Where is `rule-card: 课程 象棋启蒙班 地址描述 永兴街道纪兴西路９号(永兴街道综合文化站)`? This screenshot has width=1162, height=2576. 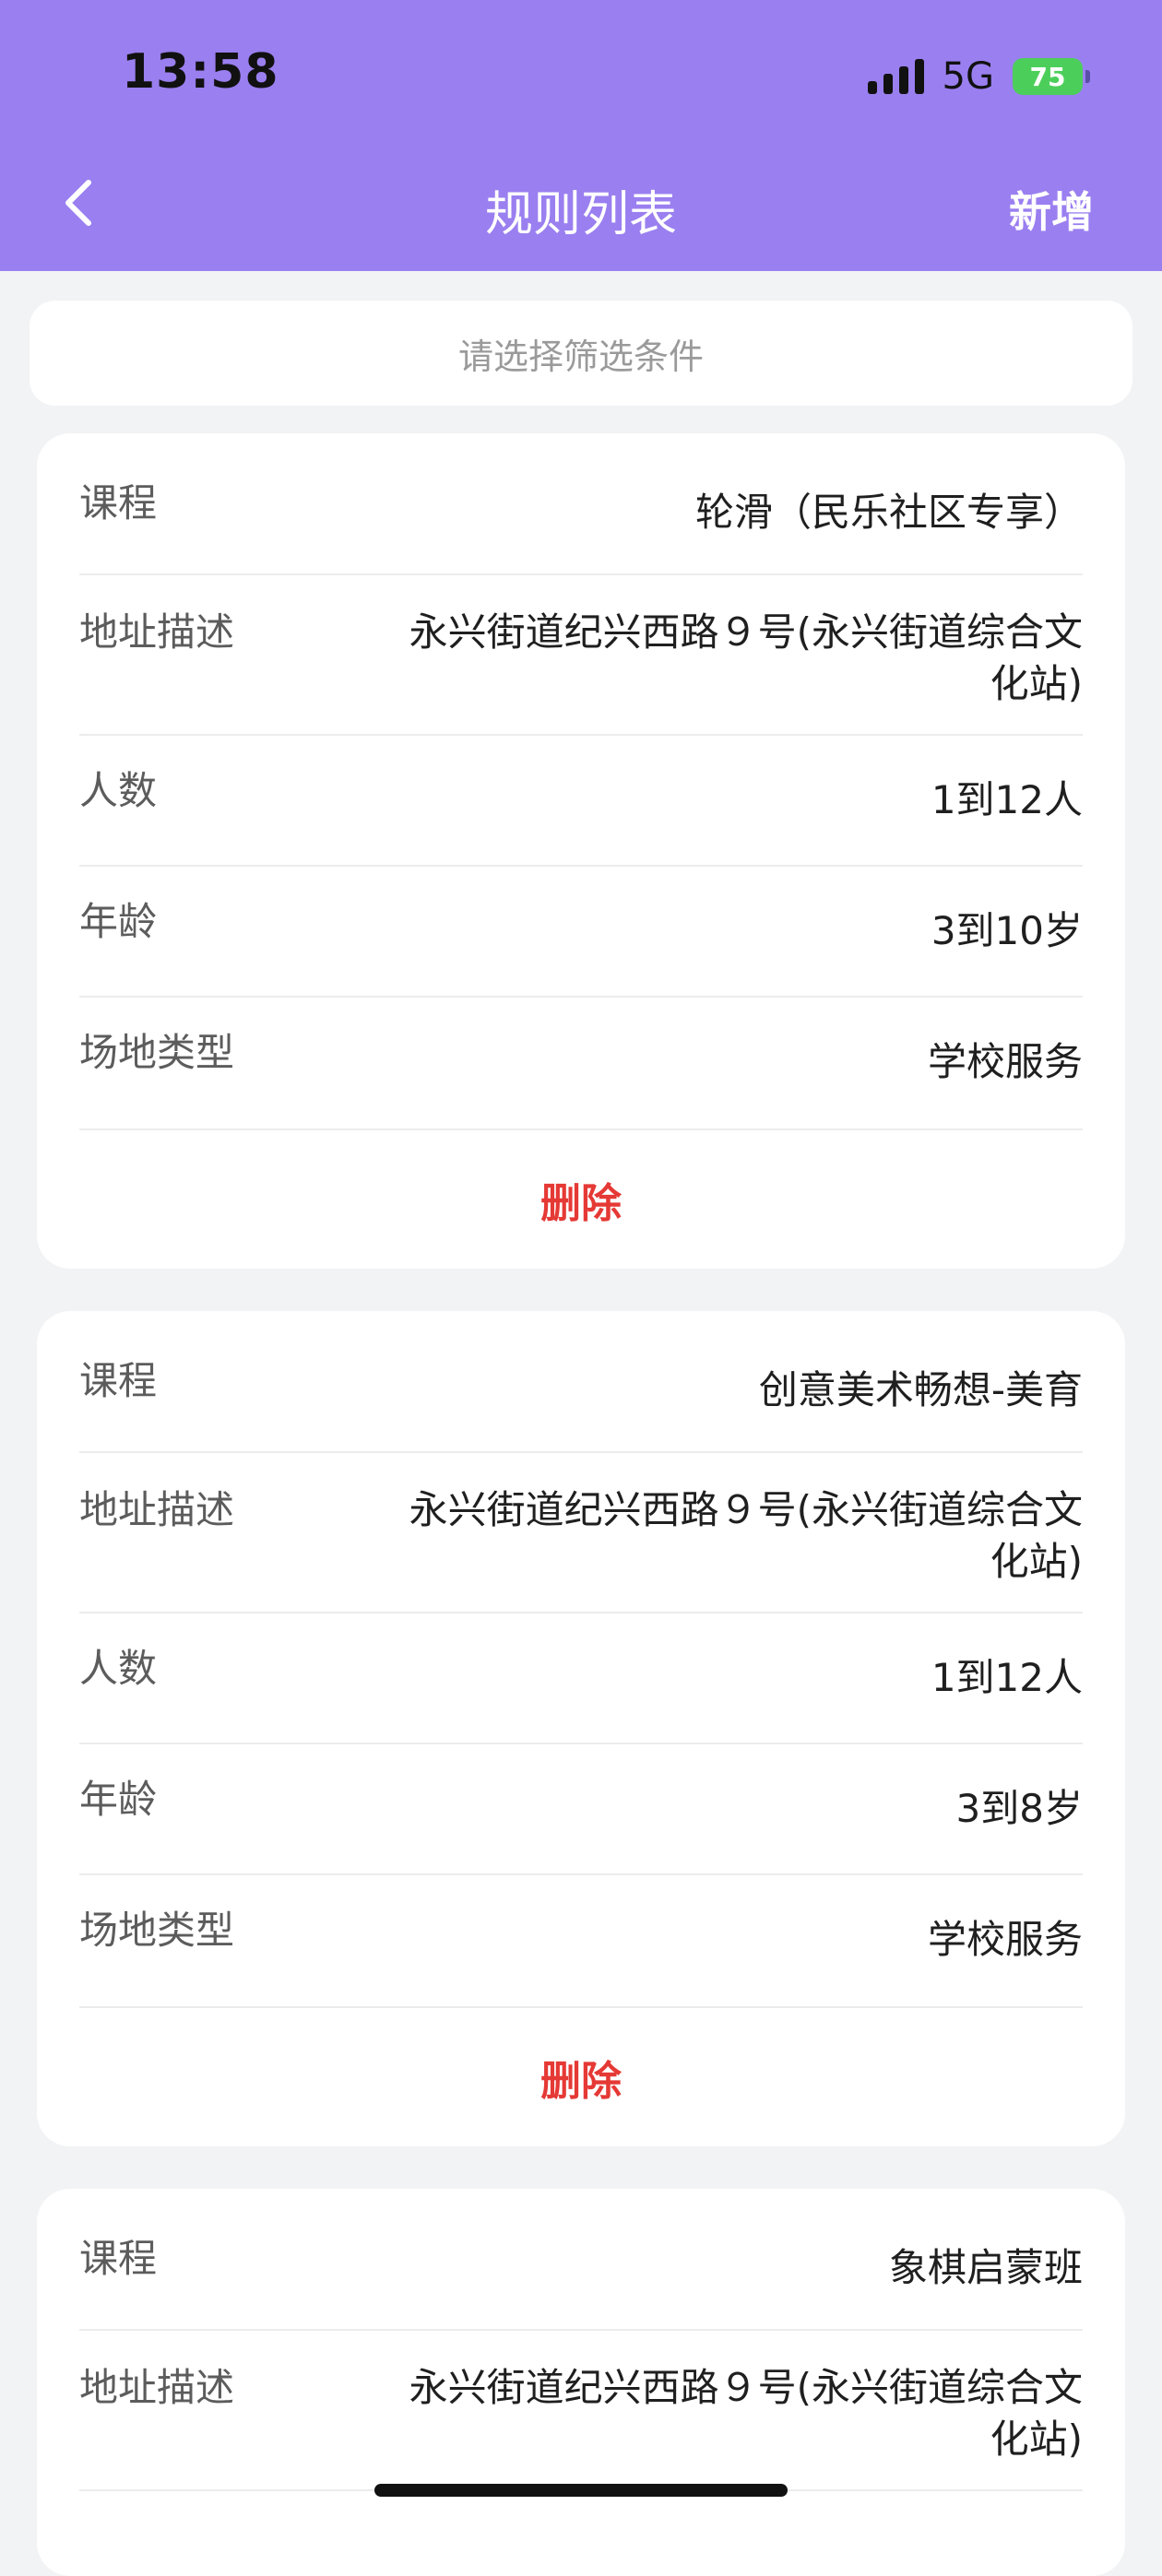
rule-card: 课程 象棋启蒙班 地址描述 永兴街道纪兴西路９号(永兴街道综合文化站) is located at coordinates (581, 2382).